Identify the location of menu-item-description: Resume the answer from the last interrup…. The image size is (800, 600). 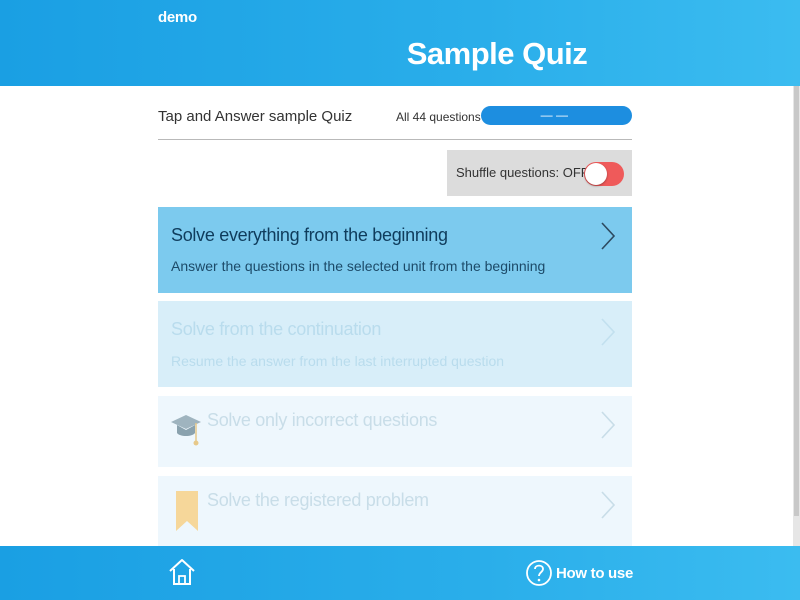
(338, 361).